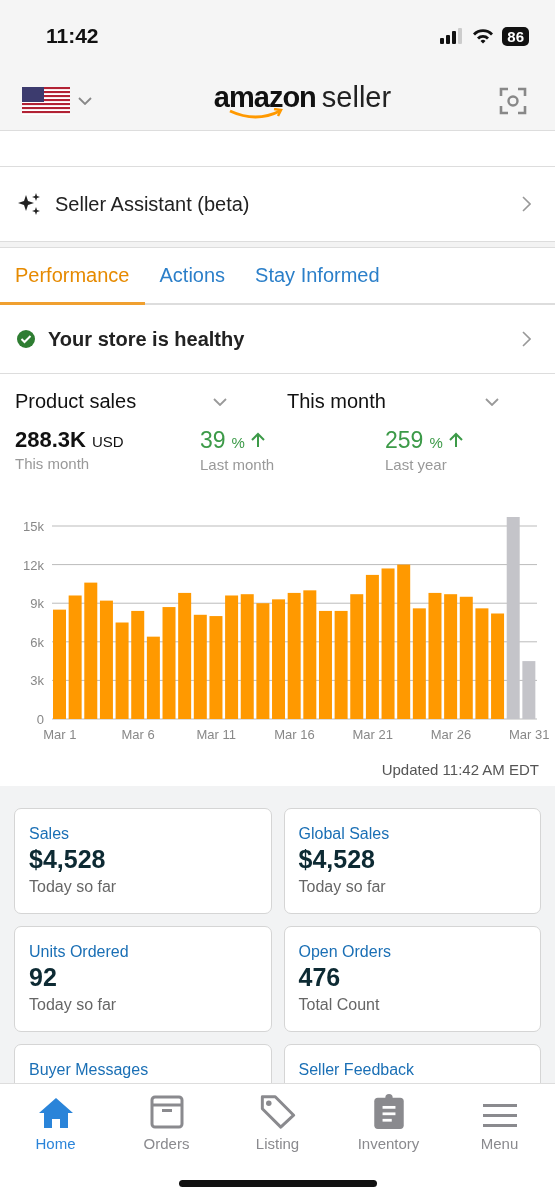 The height and width of the screenshot is (1200, 555). What do you see at coordinates (40, 719) in the screenshot?
I see `y-axis-label: 0` at bounding box center [40, 719].